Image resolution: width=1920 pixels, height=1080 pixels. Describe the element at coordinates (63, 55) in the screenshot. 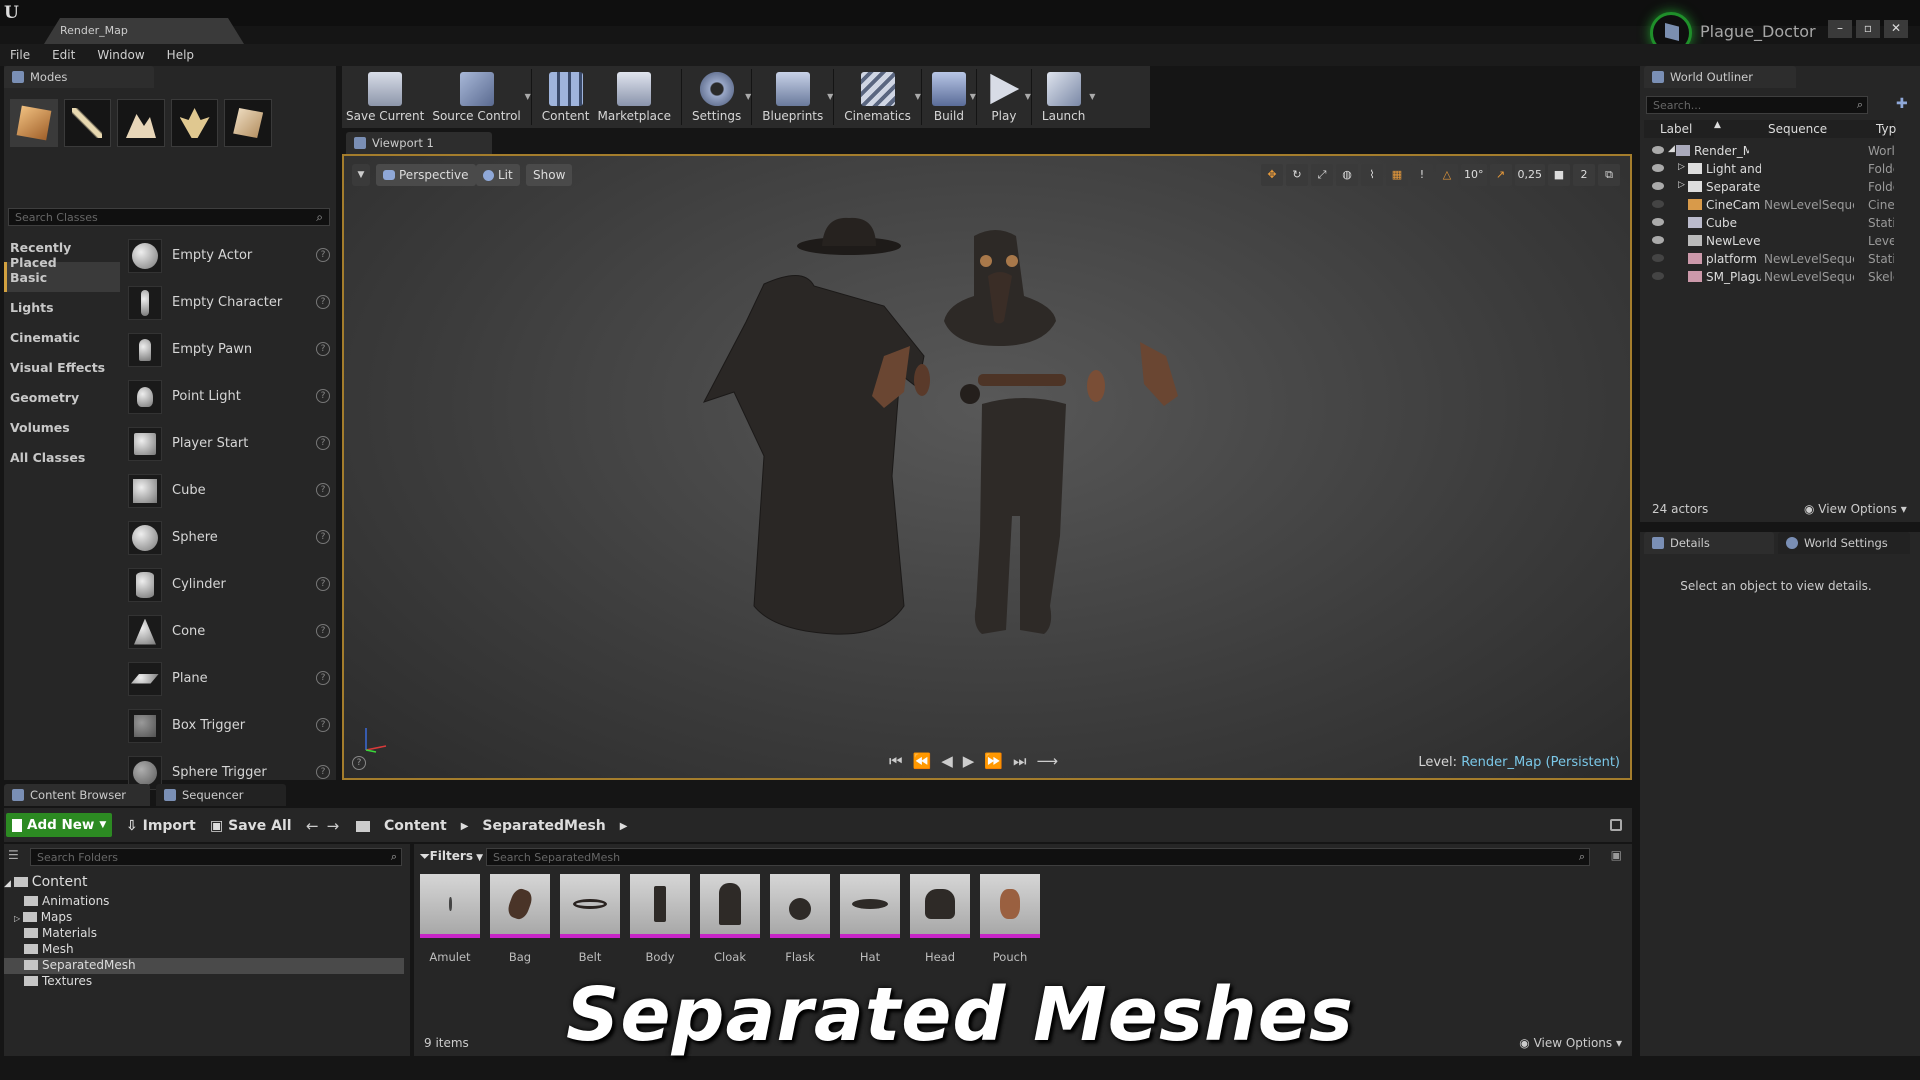

I see `menu-edit: Edit` at that location.